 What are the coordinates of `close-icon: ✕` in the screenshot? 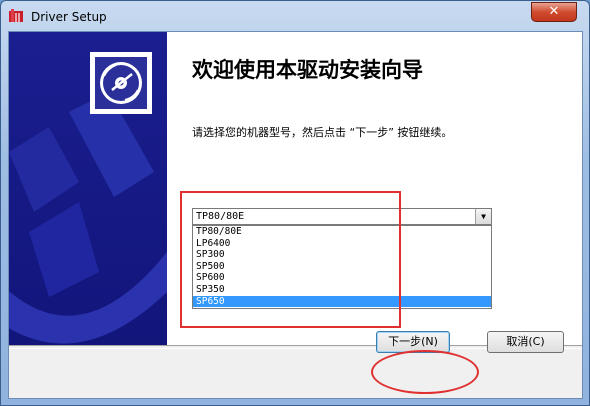 It's located at (554, 11).